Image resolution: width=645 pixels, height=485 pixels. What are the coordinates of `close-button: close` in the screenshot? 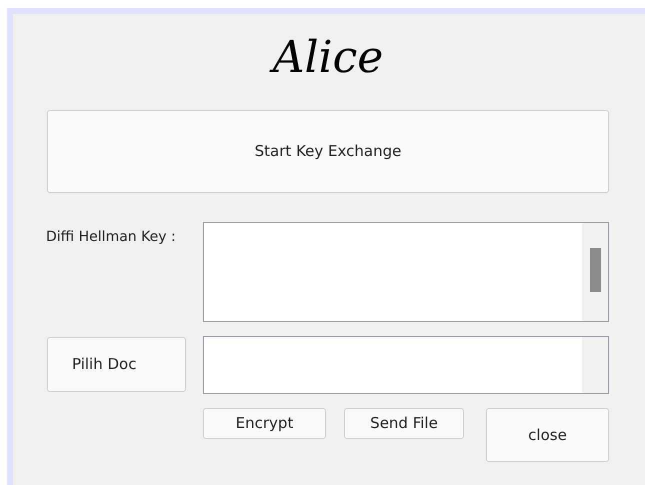 It's located at (547, 435).